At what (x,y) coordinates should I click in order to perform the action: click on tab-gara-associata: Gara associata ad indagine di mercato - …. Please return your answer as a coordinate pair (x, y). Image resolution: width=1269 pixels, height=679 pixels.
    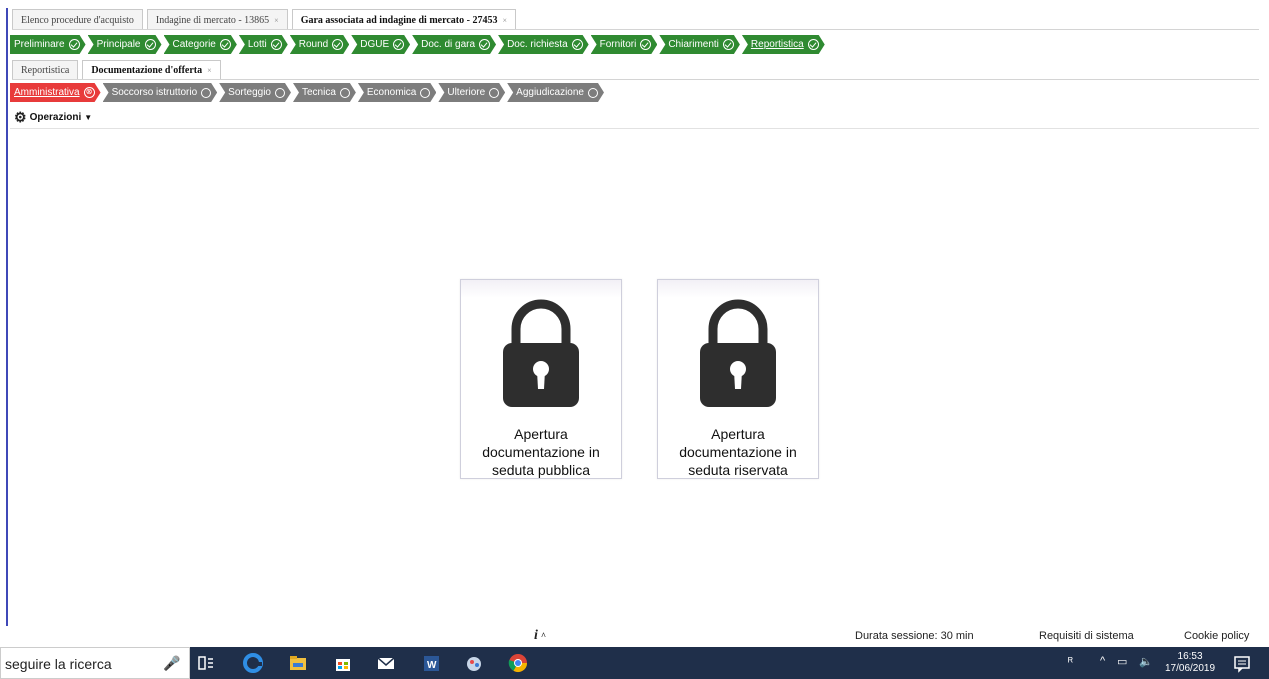
    Looking at the image, I should click on (403, 19).